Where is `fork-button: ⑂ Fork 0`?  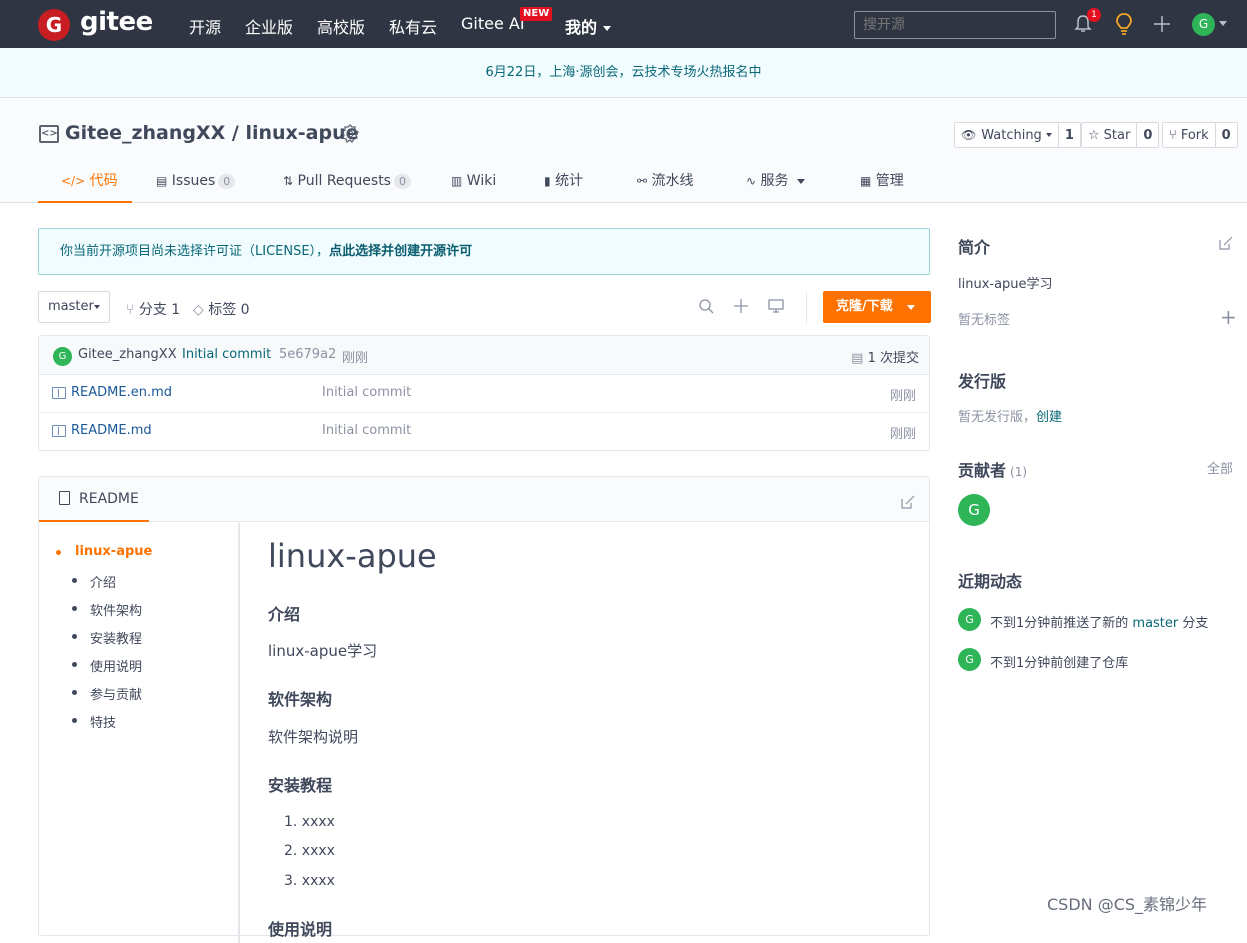 fork-button: ⑂ Fork 0 is located at coordinates (1200, 135).